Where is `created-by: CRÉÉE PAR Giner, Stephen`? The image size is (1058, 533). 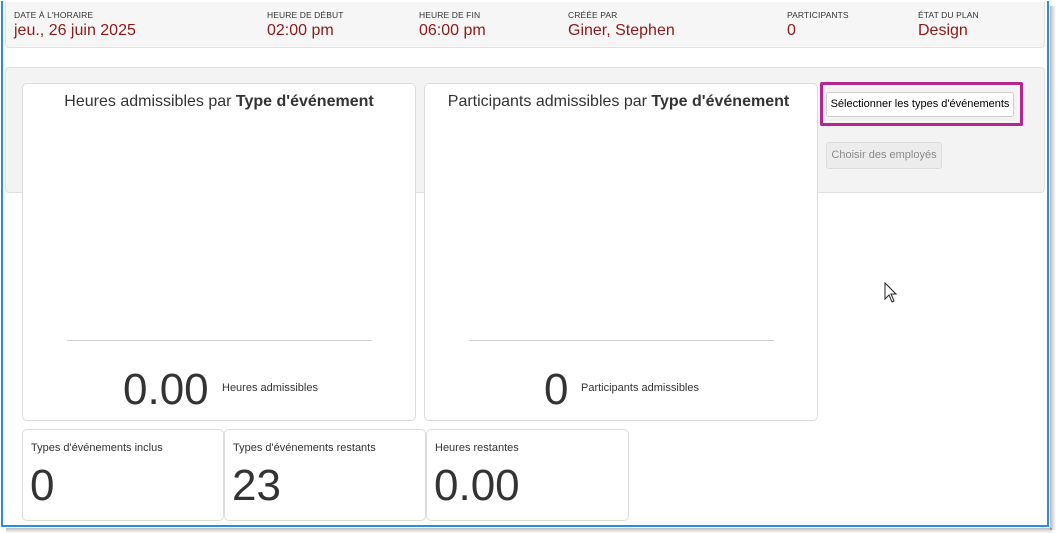 created-by: CRÉÉE PAR Giner, Stephen is located at coordinates (621, 25).